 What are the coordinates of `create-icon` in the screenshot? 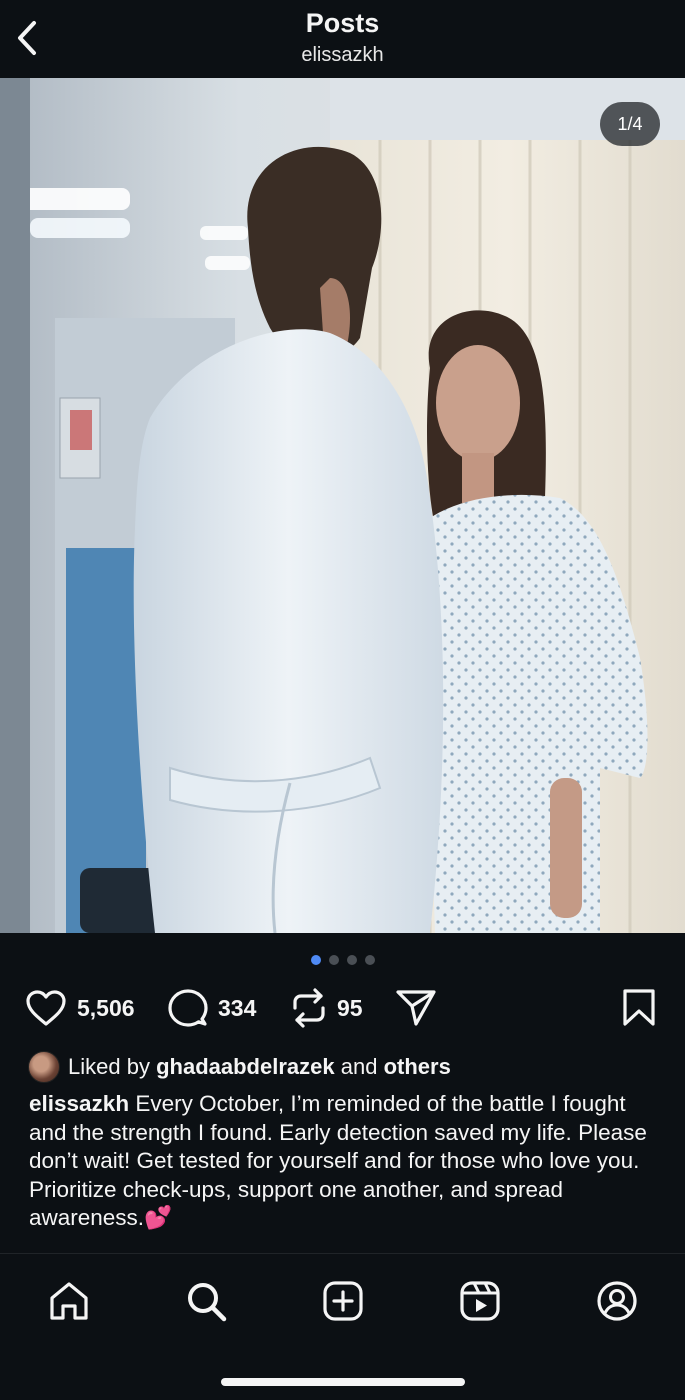 It's located at (343, 1301).